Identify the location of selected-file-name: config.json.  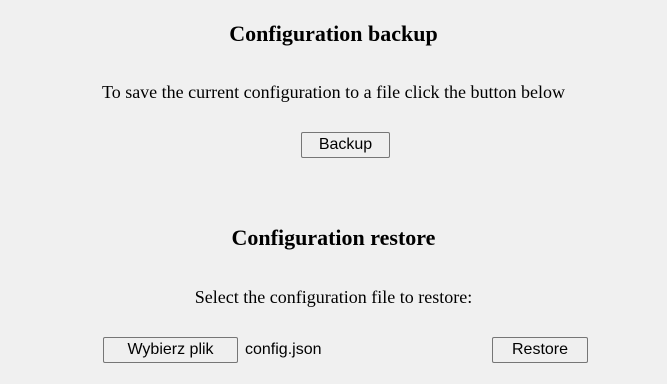
(283, 349).